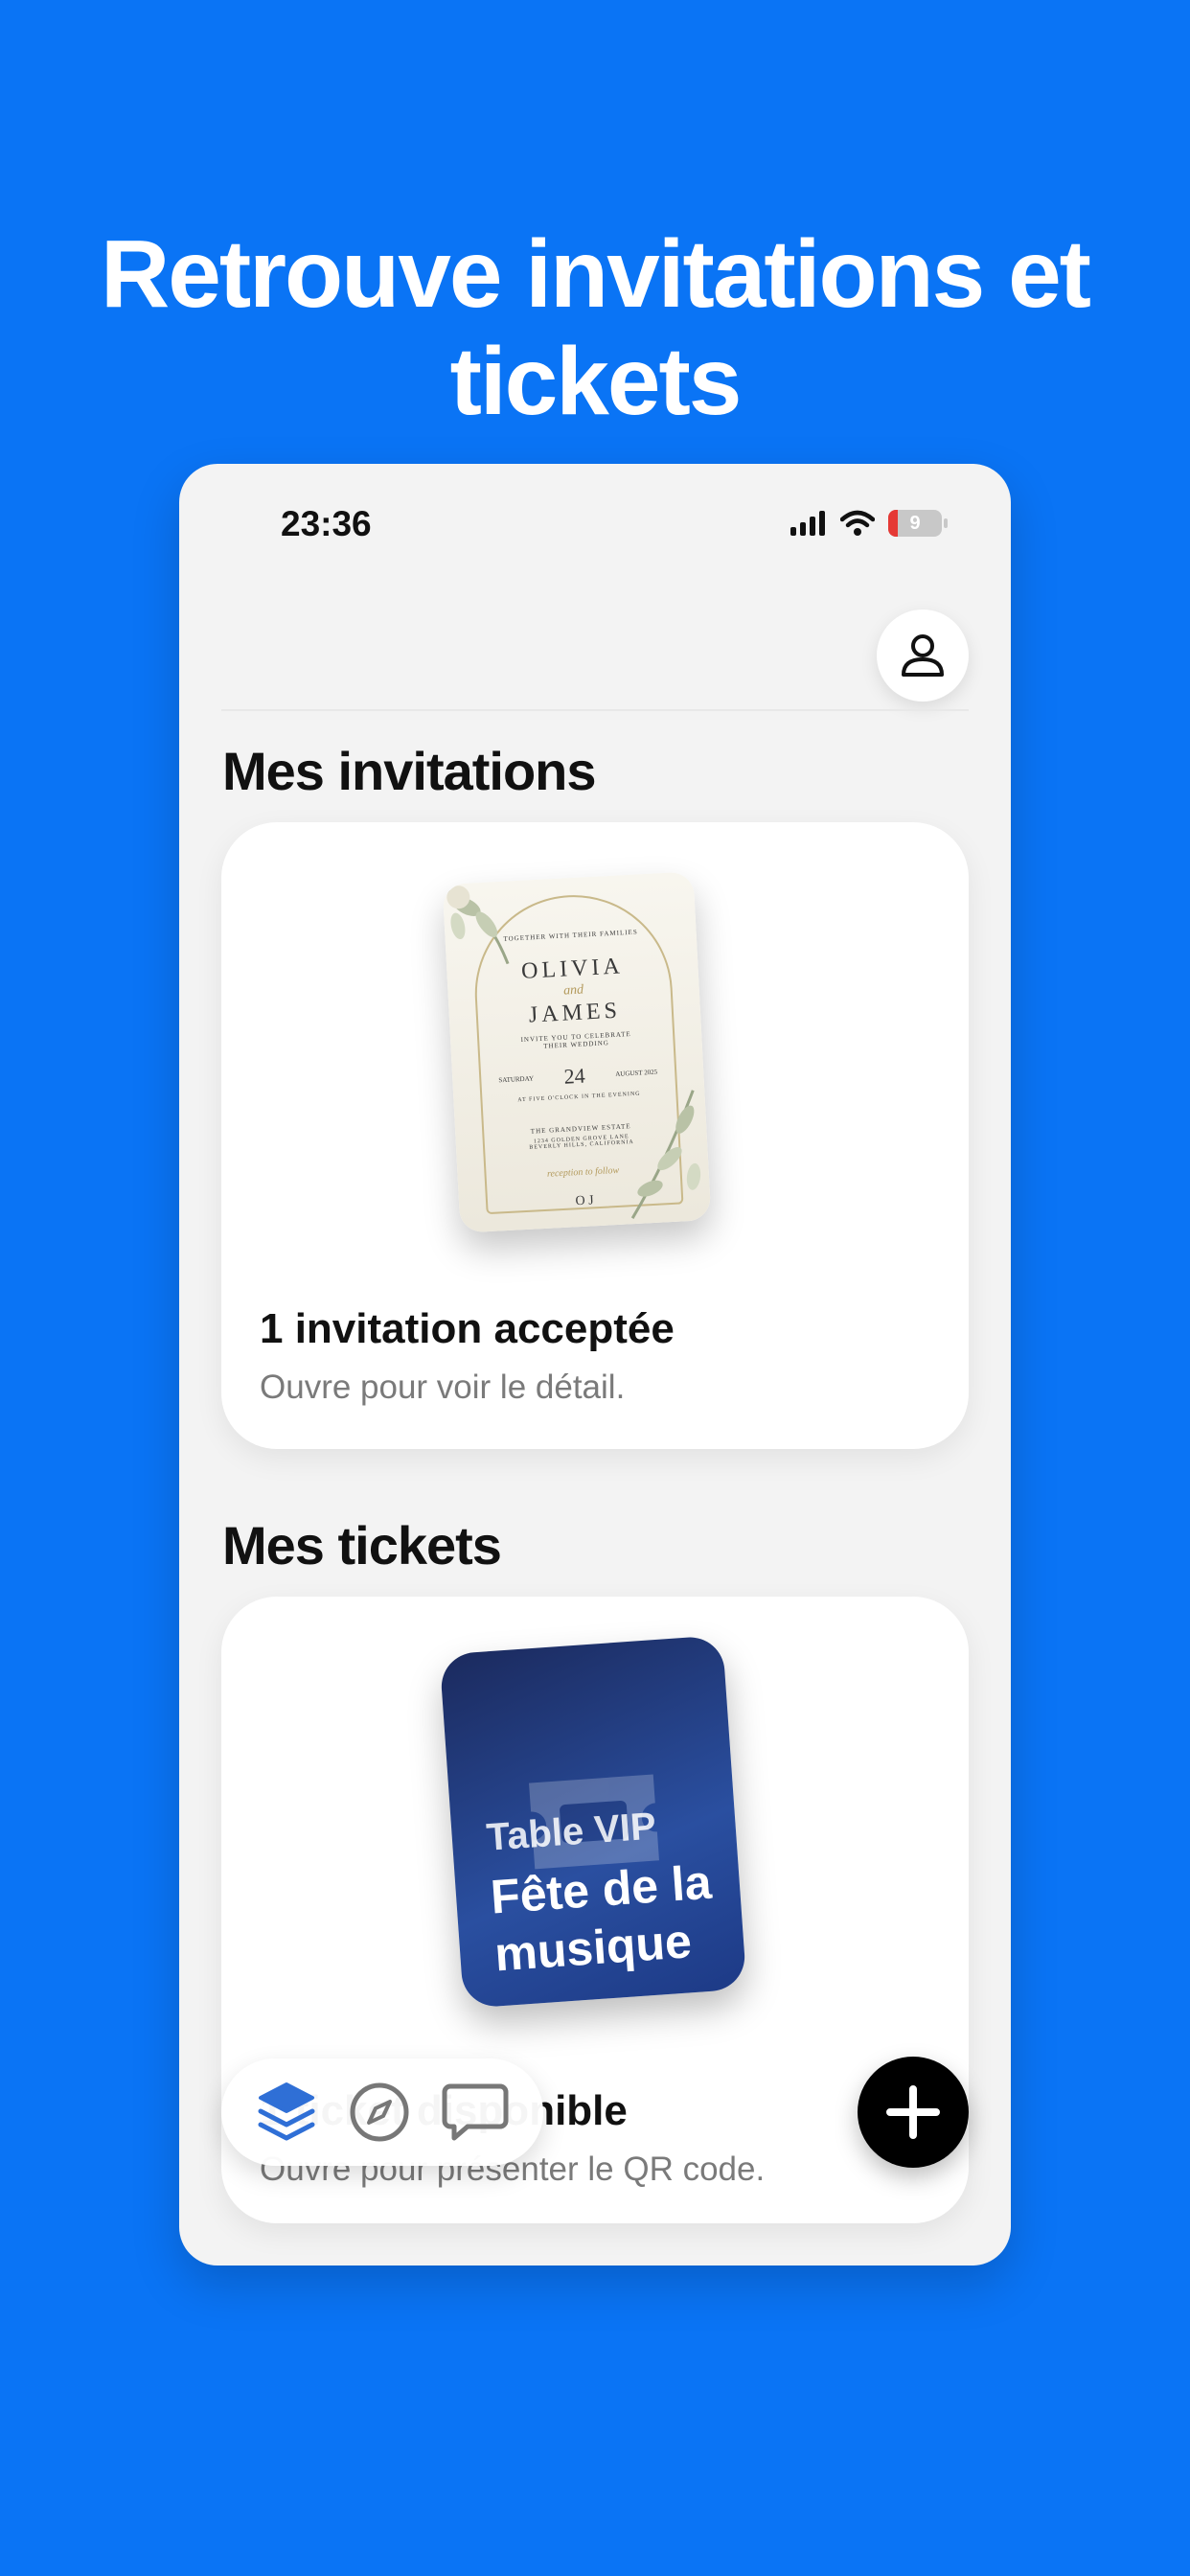 This screenshot has height=2576, width=1190. Describe the element at coordinates (476, 2112) in the screenshot. I see `chat-icon` at that location.